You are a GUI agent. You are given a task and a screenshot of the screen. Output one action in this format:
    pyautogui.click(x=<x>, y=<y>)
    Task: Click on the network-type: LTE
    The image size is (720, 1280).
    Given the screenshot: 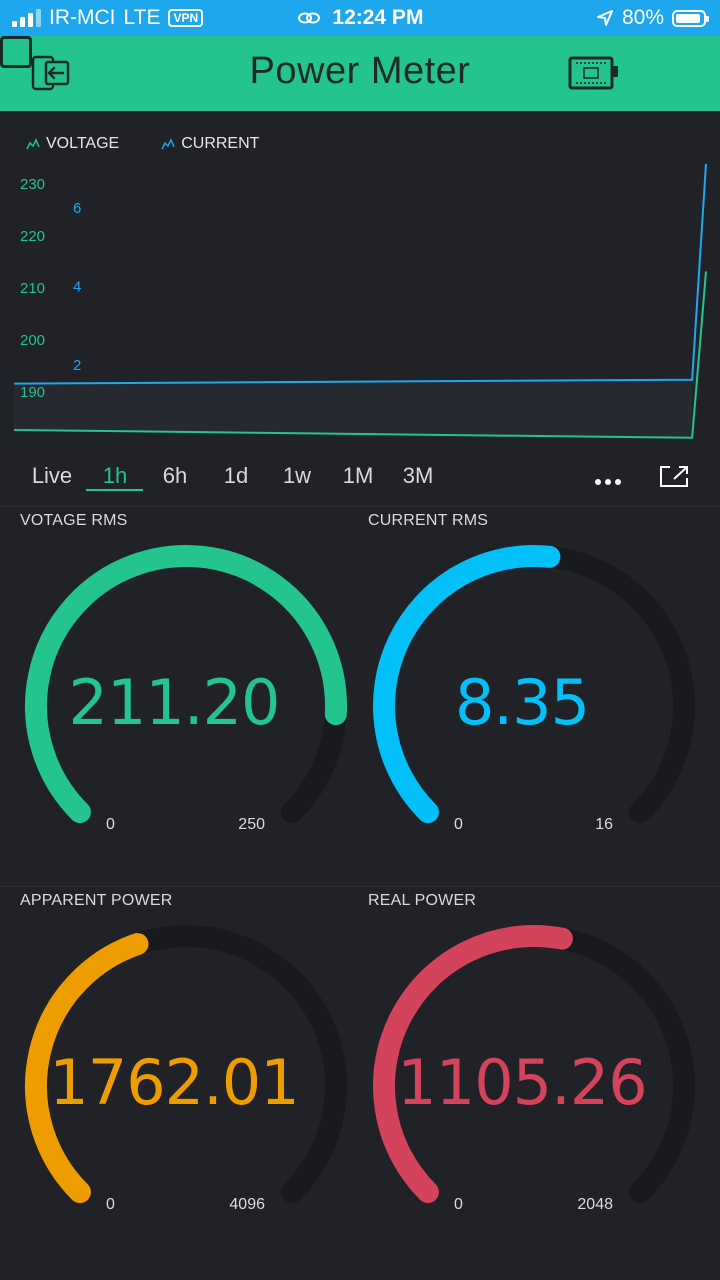 What is the action you would take?
    pyautogui.click(x=142, y=17)
    